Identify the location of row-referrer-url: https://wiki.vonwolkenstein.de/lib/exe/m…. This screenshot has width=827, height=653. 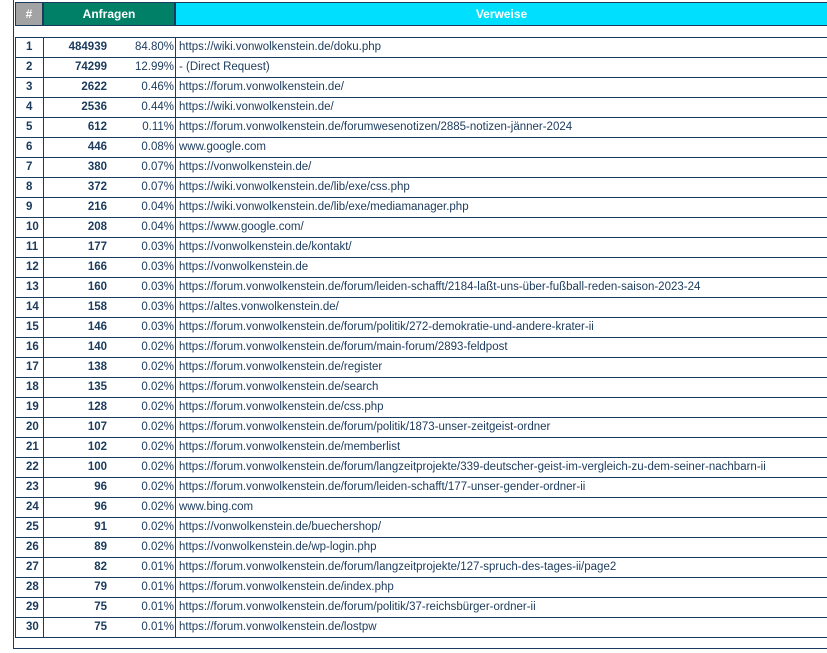
(501, 207).